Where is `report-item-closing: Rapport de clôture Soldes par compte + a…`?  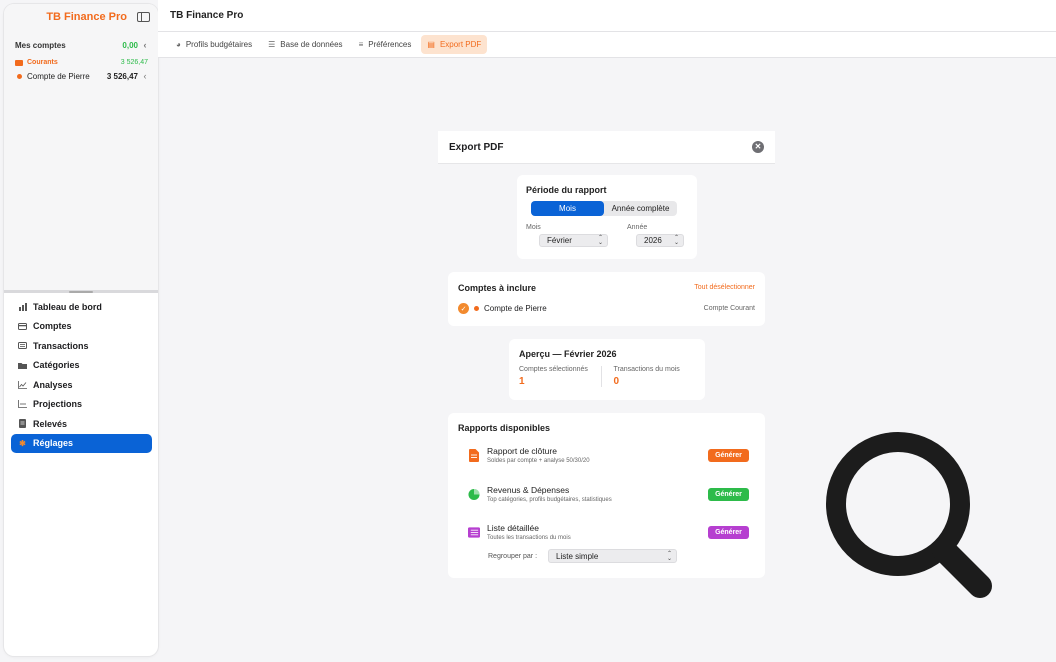 report-item-closing: Rapport de clôture Soldes par compte + a… is located at coordinates (608, 455).